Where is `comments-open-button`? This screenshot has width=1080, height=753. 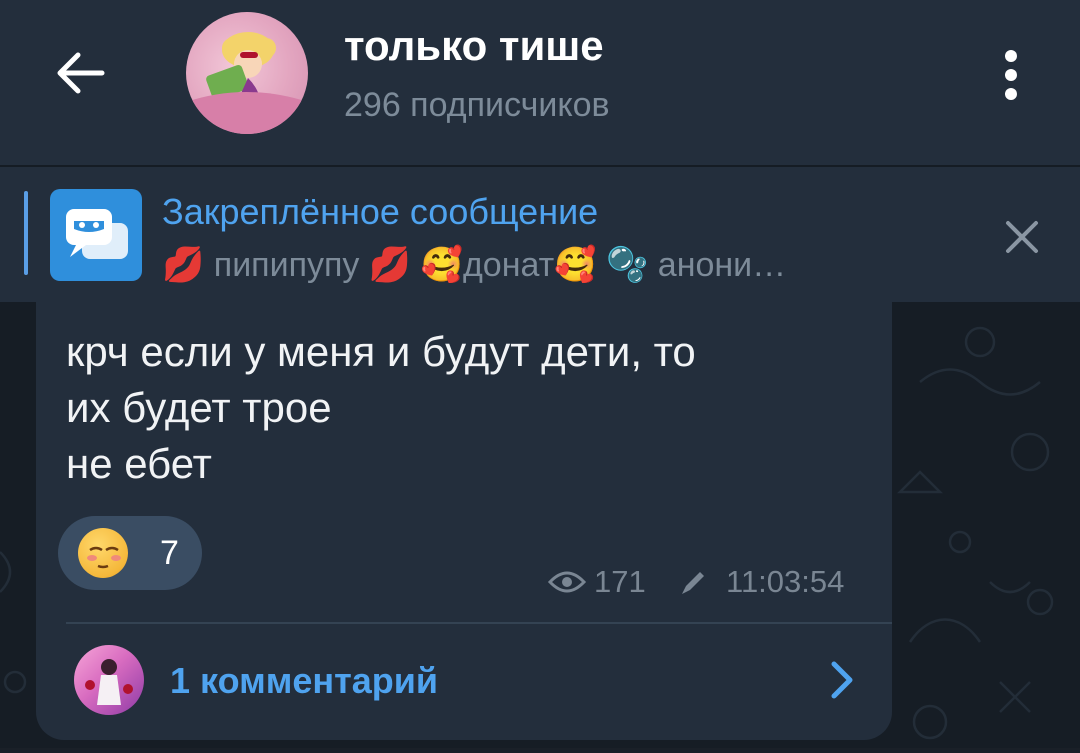 comments-open-button is located at coordinates (842, 680).